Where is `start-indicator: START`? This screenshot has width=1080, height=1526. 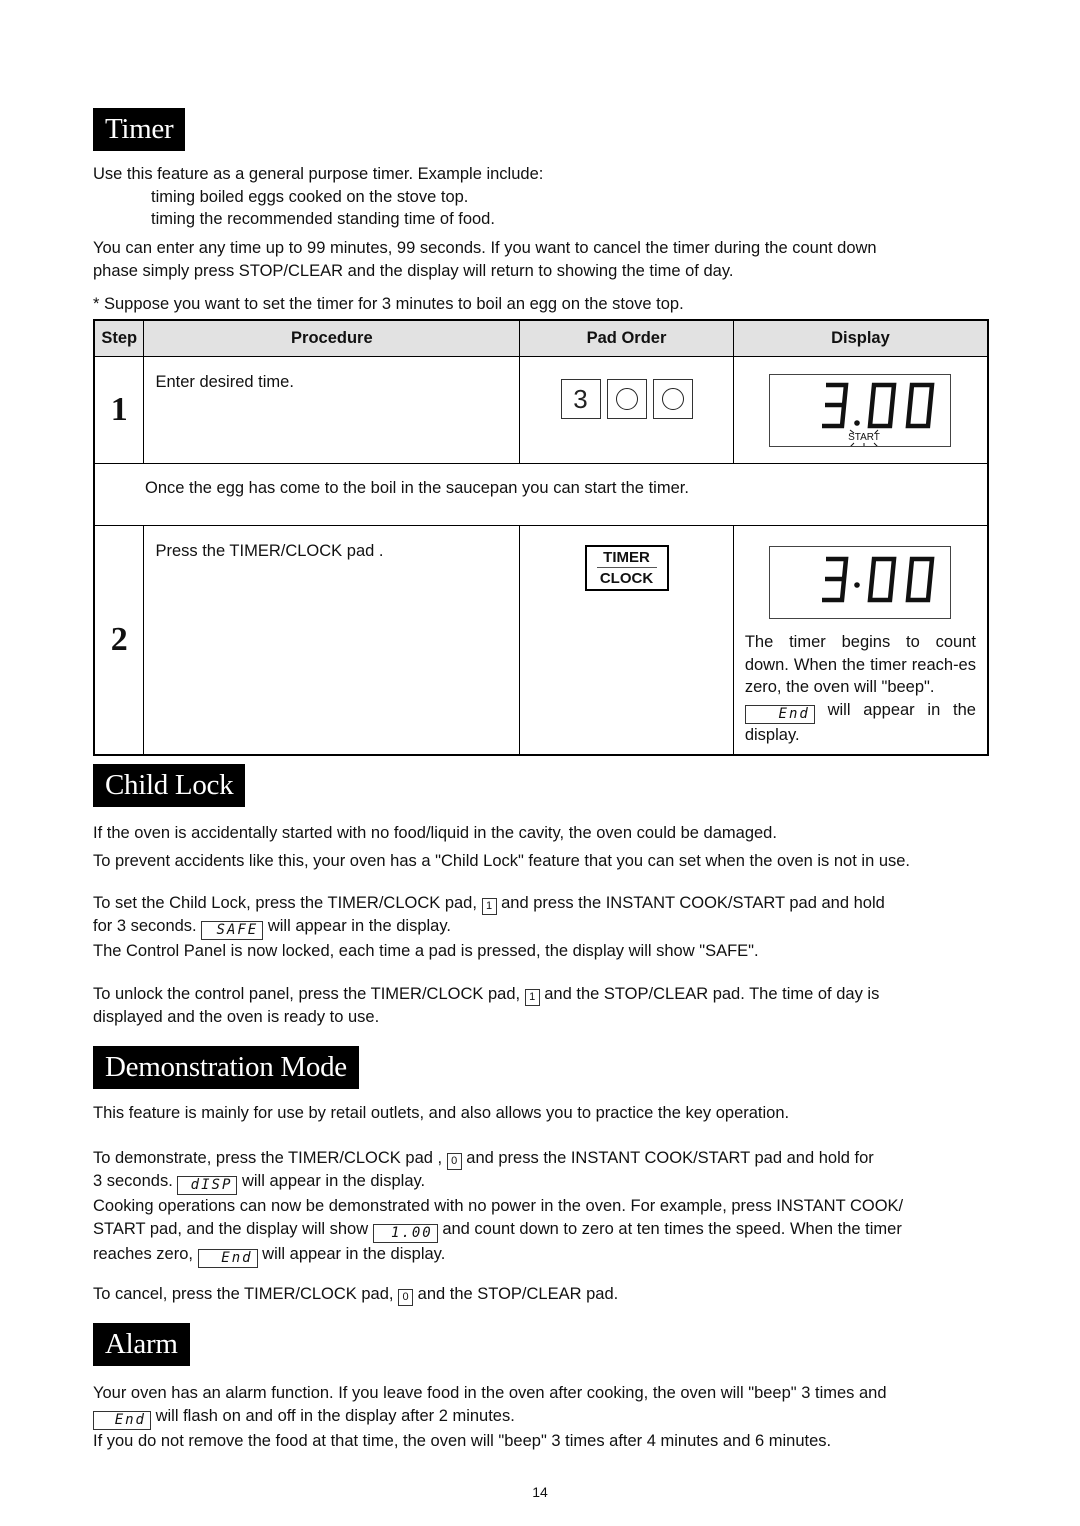 start-indicator: START is located at coordinates (864, 437).